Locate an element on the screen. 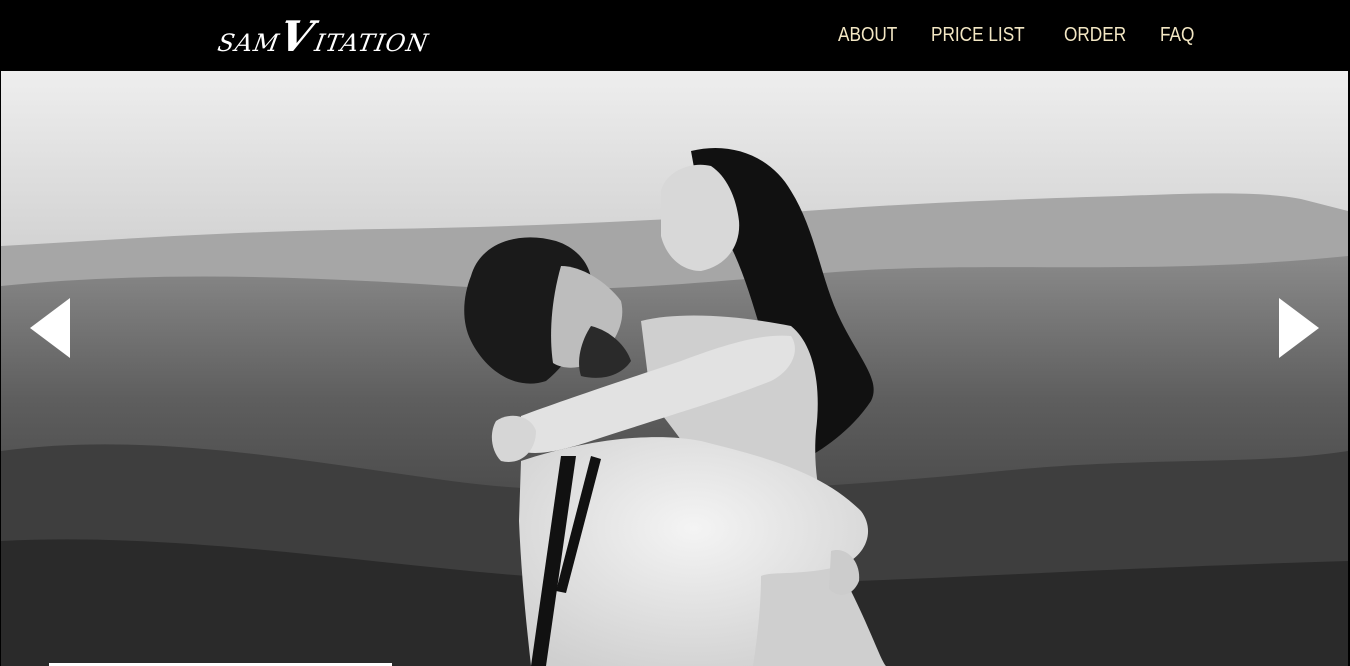 This screenshot has height=666, width=1350. nav-link-about: ABOUT is located at coordinates (867, 35).